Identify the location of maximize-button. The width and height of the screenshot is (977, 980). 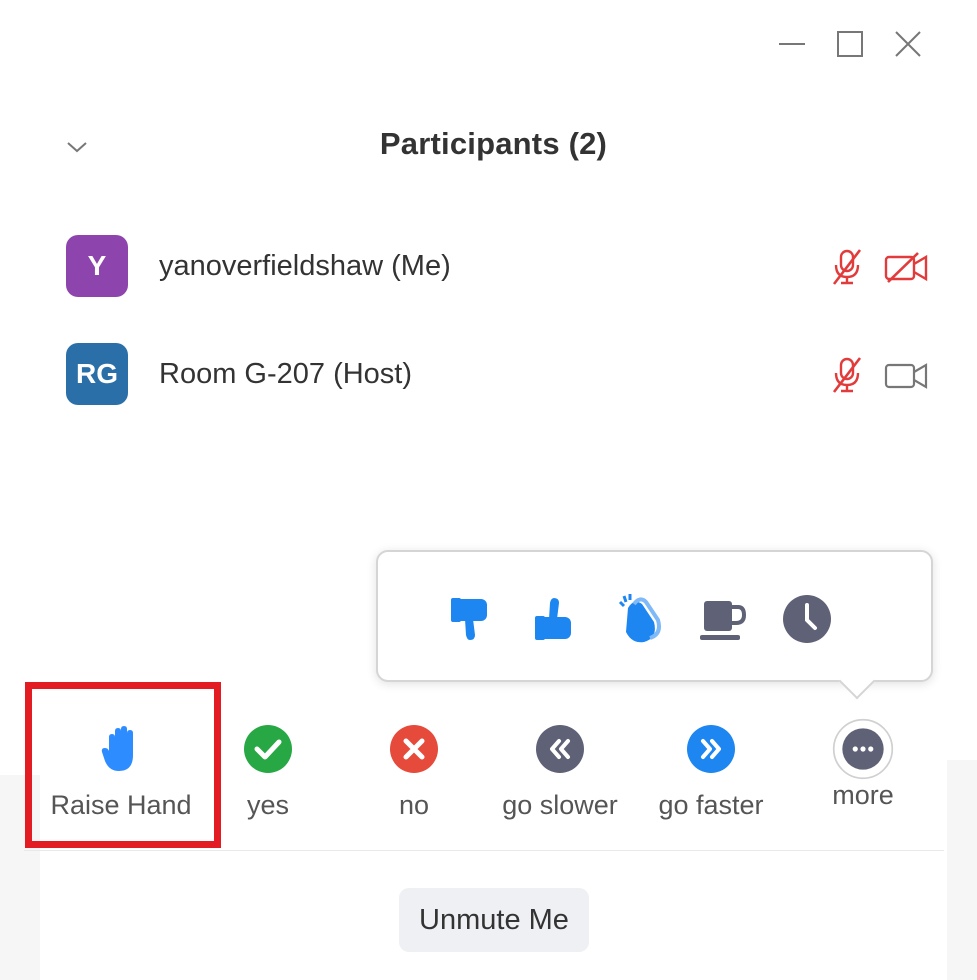
(850, 44).